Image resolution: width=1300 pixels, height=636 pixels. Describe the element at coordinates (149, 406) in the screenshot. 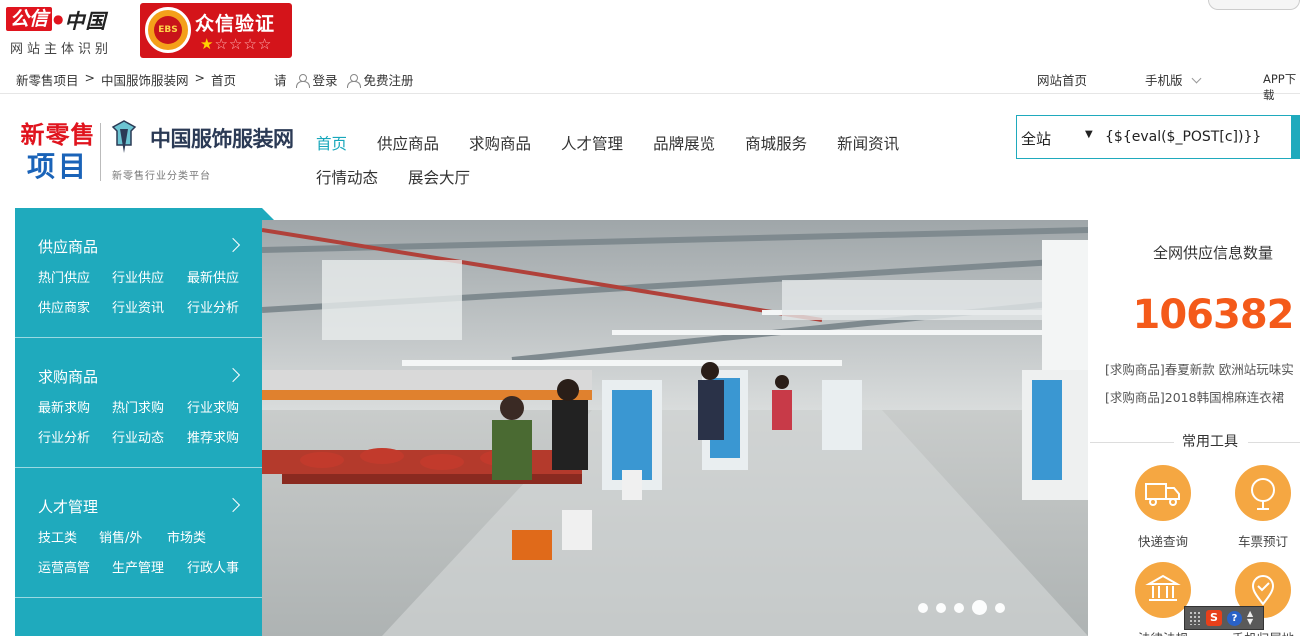

I see `category-link: 热门求购` at that location.